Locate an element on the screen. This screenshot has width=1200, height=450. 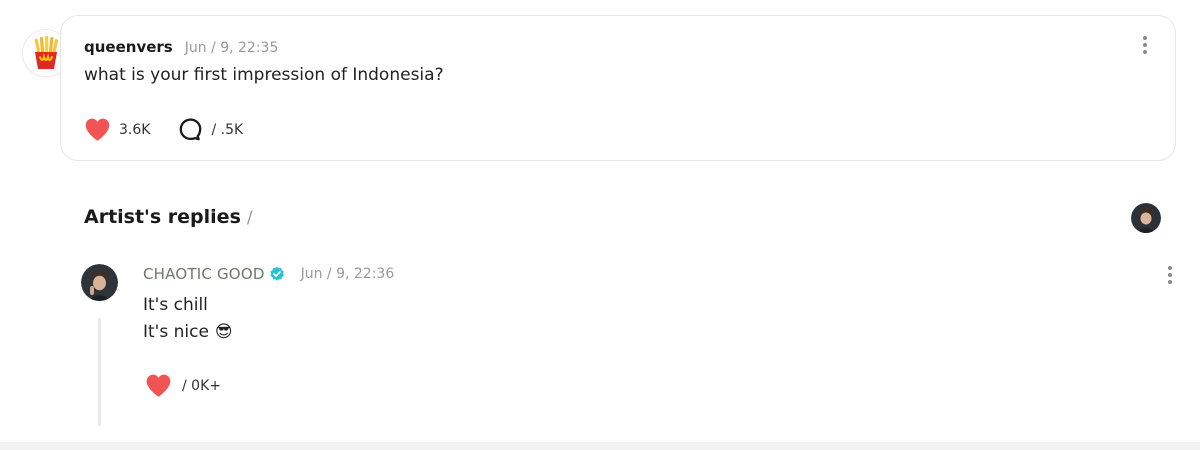
sunglasses-emoji: 😎 is located at coordinates (223, 332).